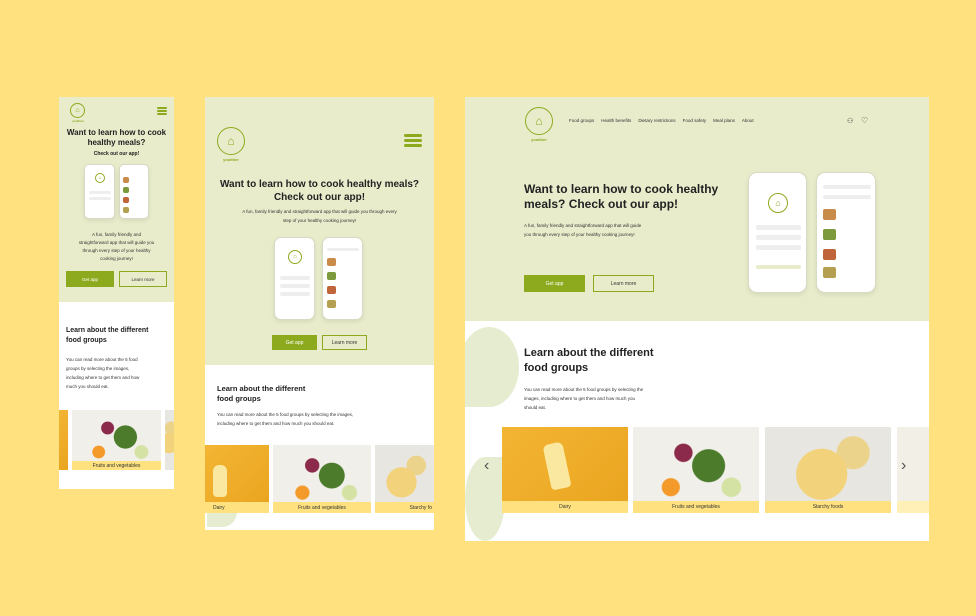  Describe the element at coordinates (319, 184) in the screenshot. I see `hero-title-line: Want to learn how to cook healthy meals?` at that location.